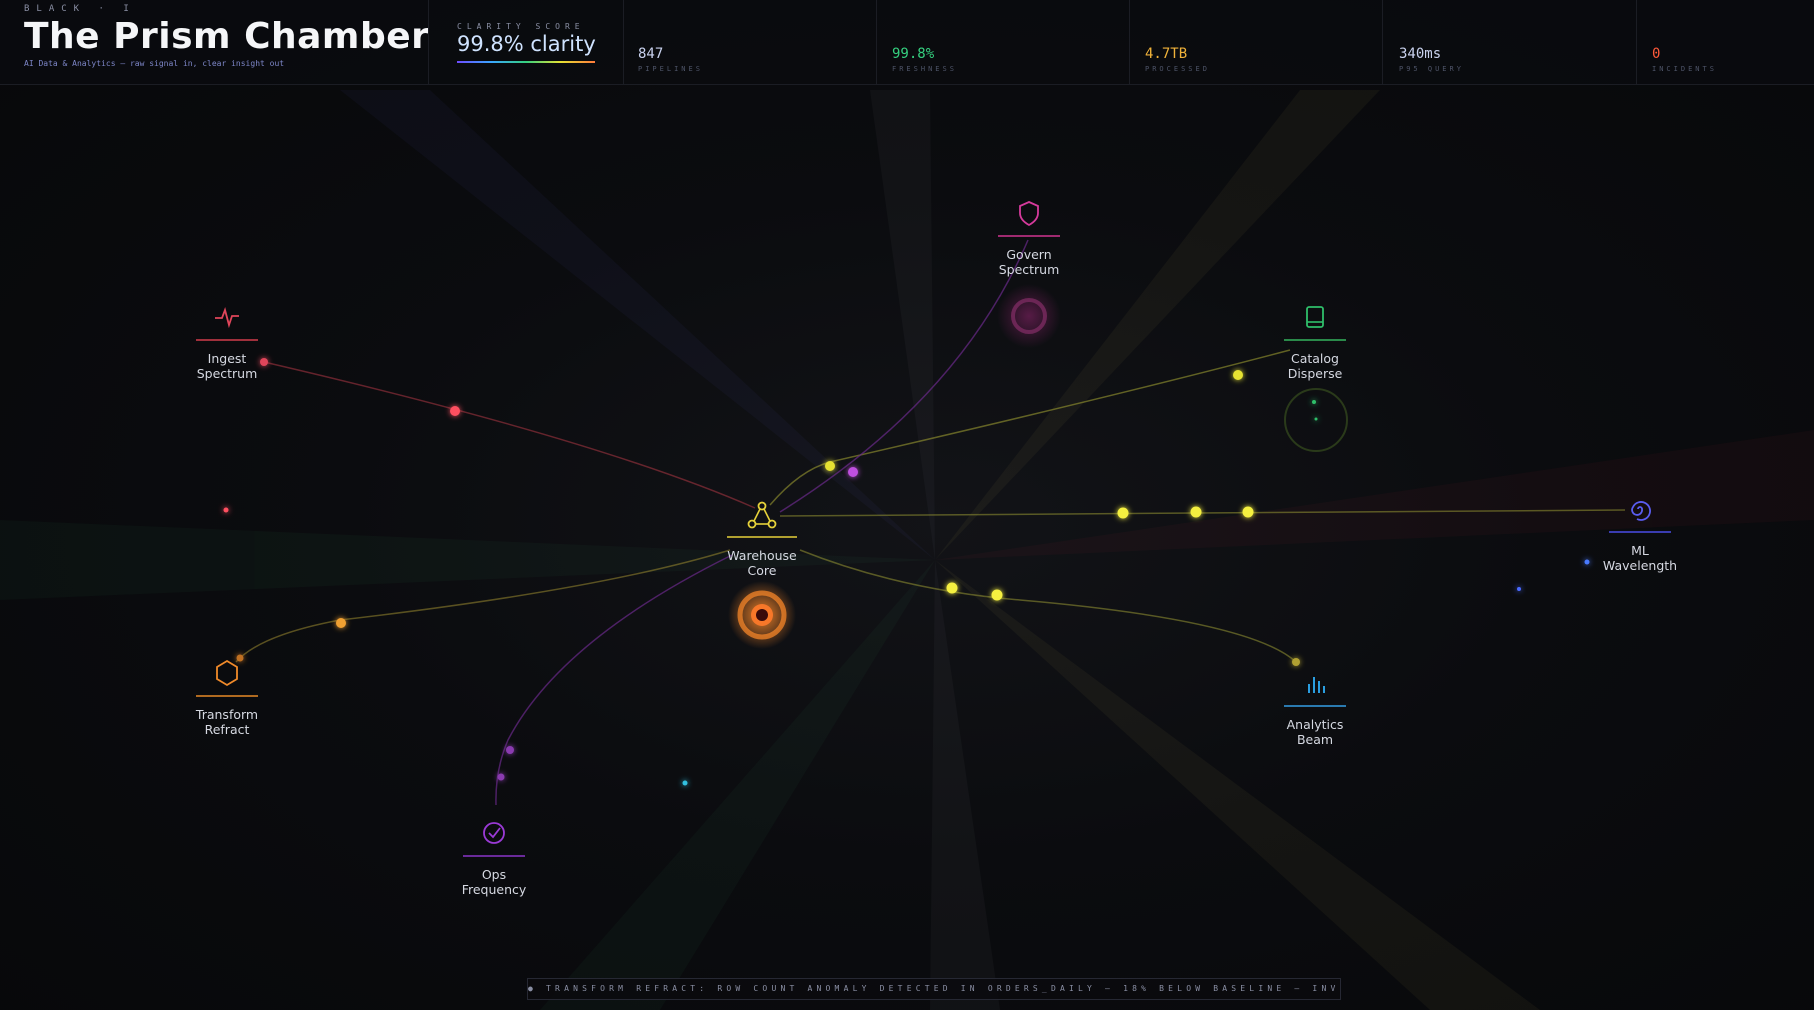  I want to click on node-label-line: ML, so click(1640, 550).